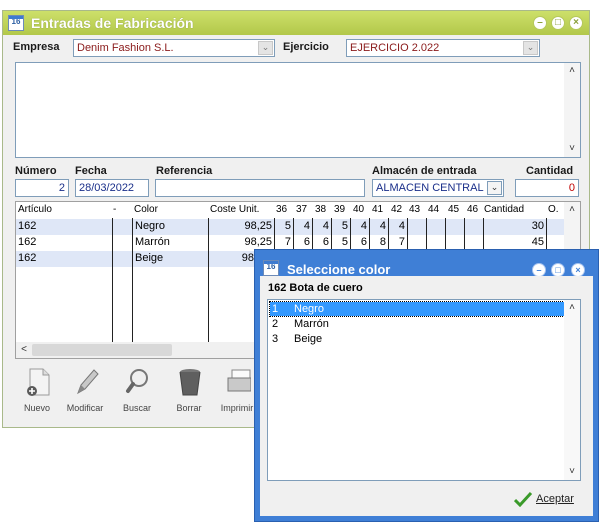  I want to click on col-header-36: 36, so click(281, 209).